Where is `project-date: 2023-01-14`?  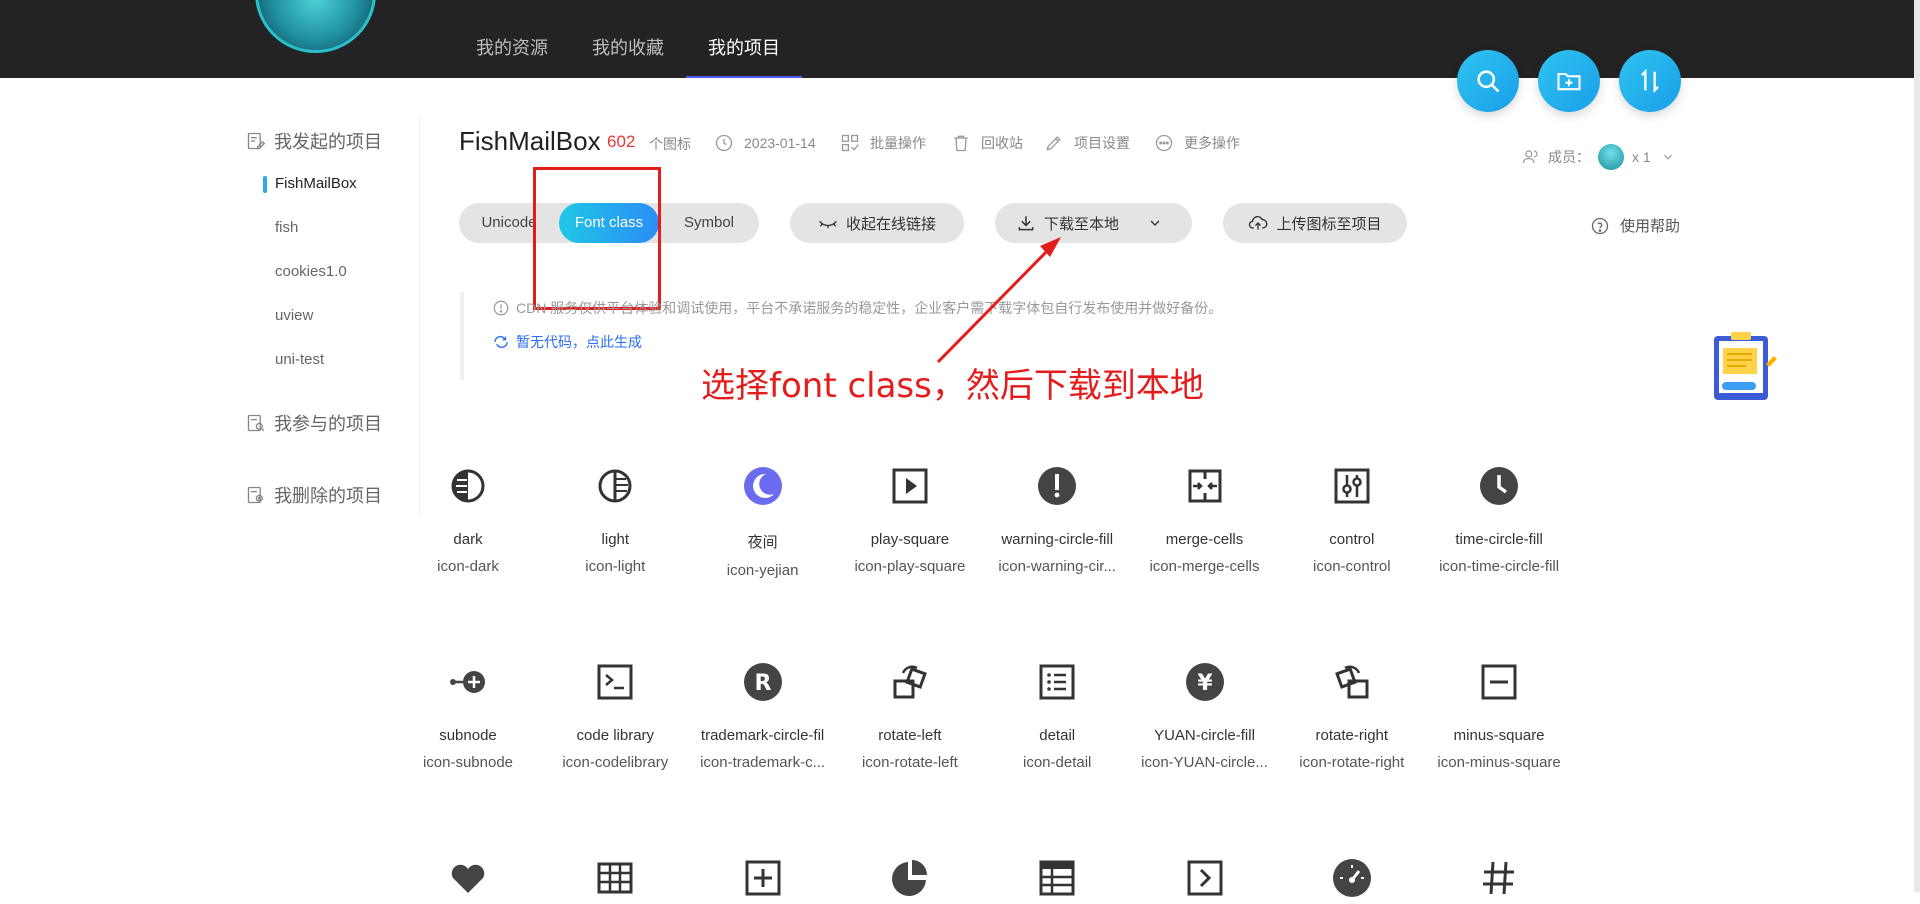 project-date: 2023-01-14 is located at coordinates (765, 143).